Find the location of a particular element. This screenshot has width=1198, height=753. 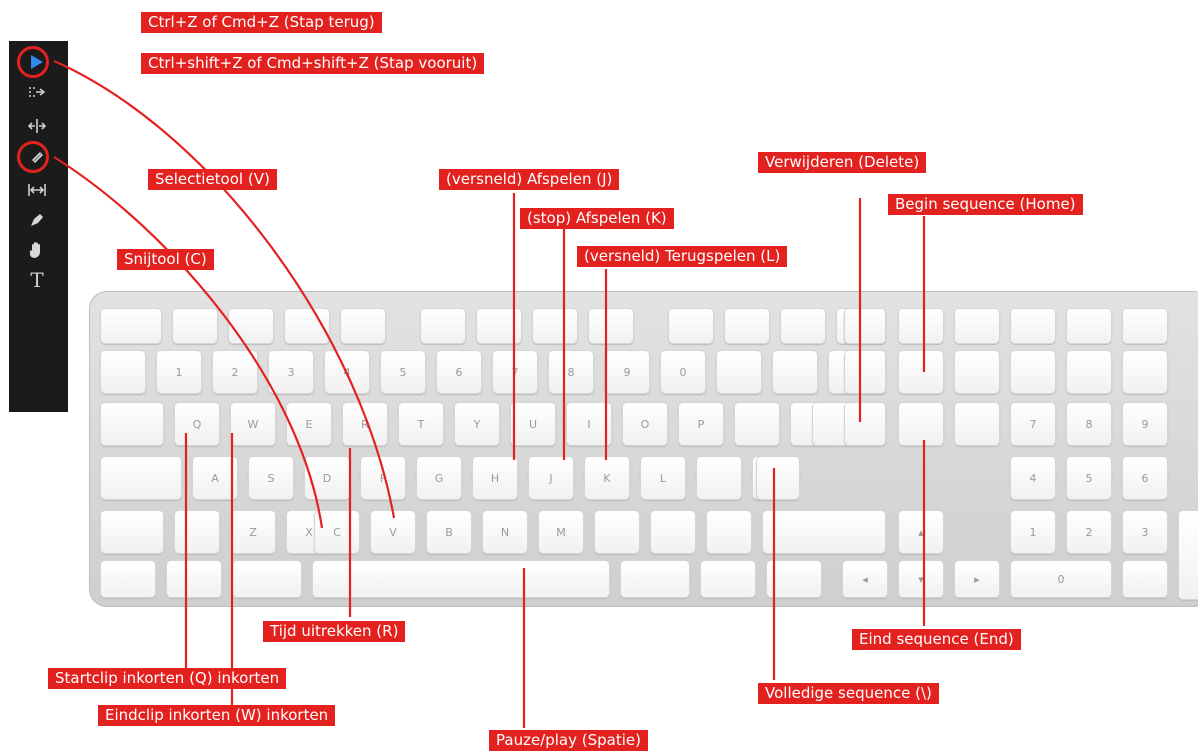

selection-tool-label: Selectietool (V) is located at coordinates (212, 179).